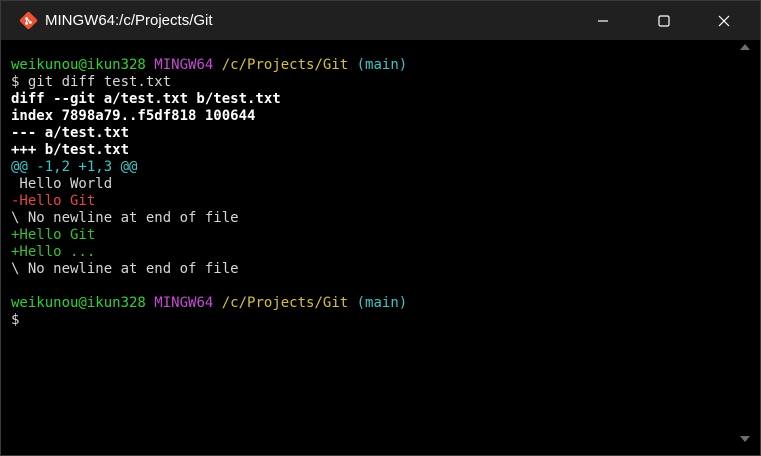 The width and height of the screenshot is (761, 456). Describe the element at coordinates (380, 20) in the screenshot. I see `title-bar: MINGW64:/c/Projects/Git` at that location.